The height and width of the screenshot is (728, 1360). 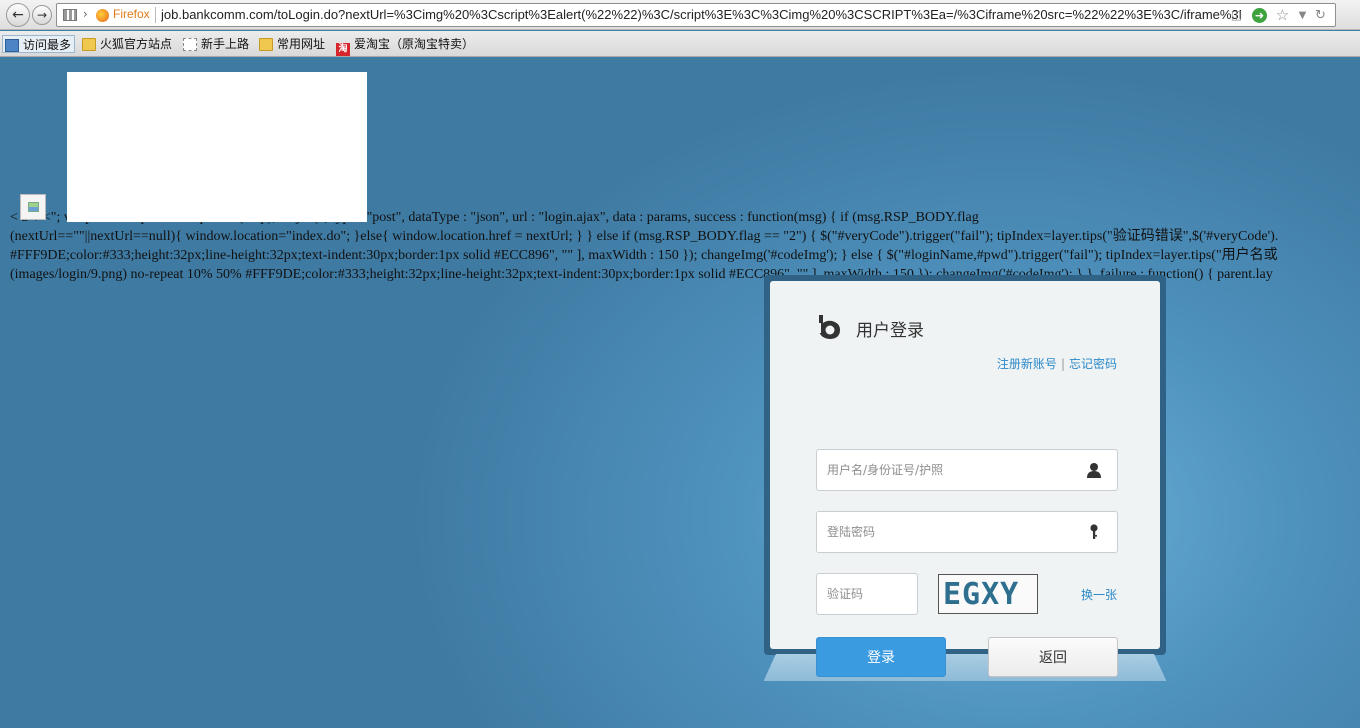 I want to click on user-icon, so click(x=1094, y=470).